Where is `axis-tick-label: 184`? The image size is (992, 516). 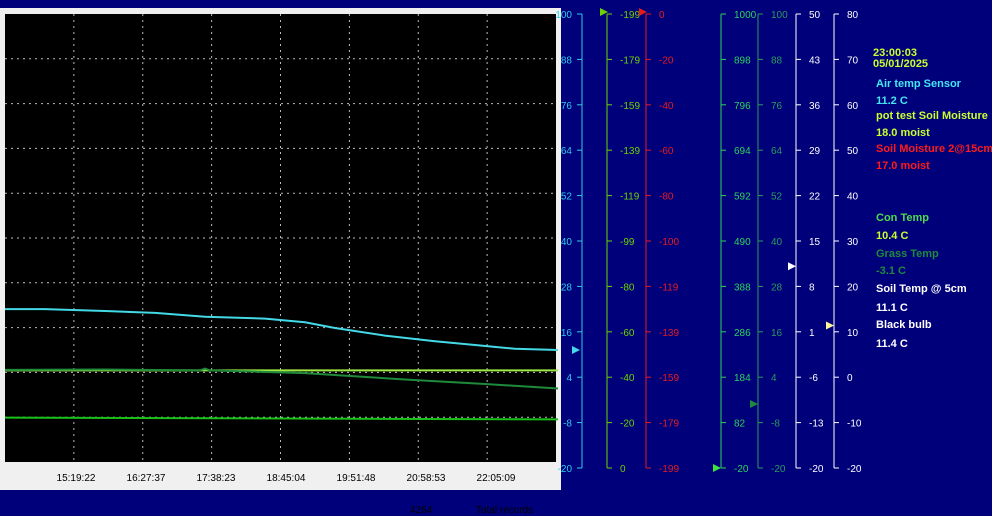
axis-tick-label: 184 is located at coordinates (742, 378).